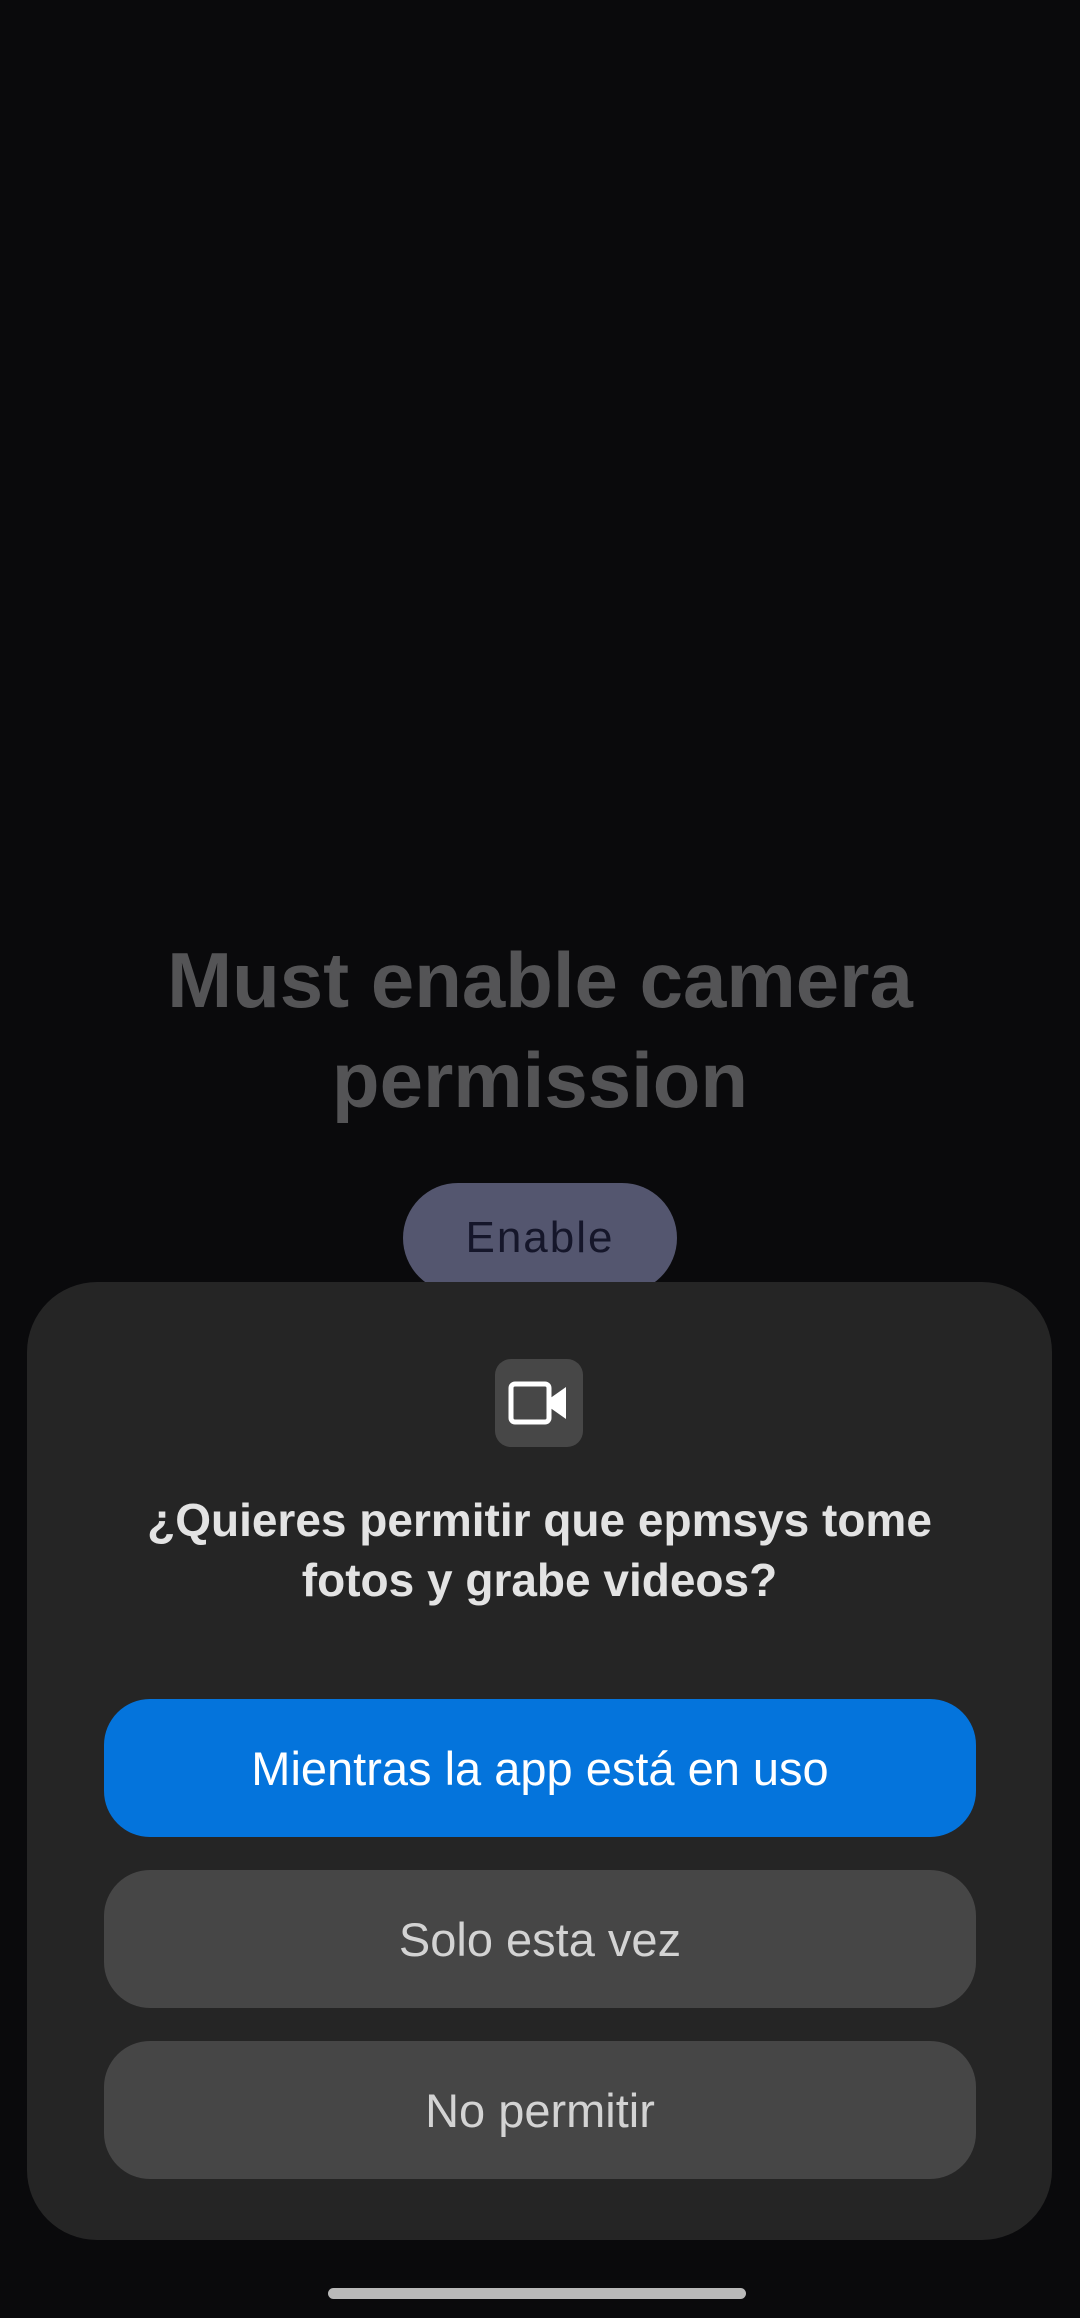  I want to click on permission-message: Must enable camera permission, so click(540, 1030).